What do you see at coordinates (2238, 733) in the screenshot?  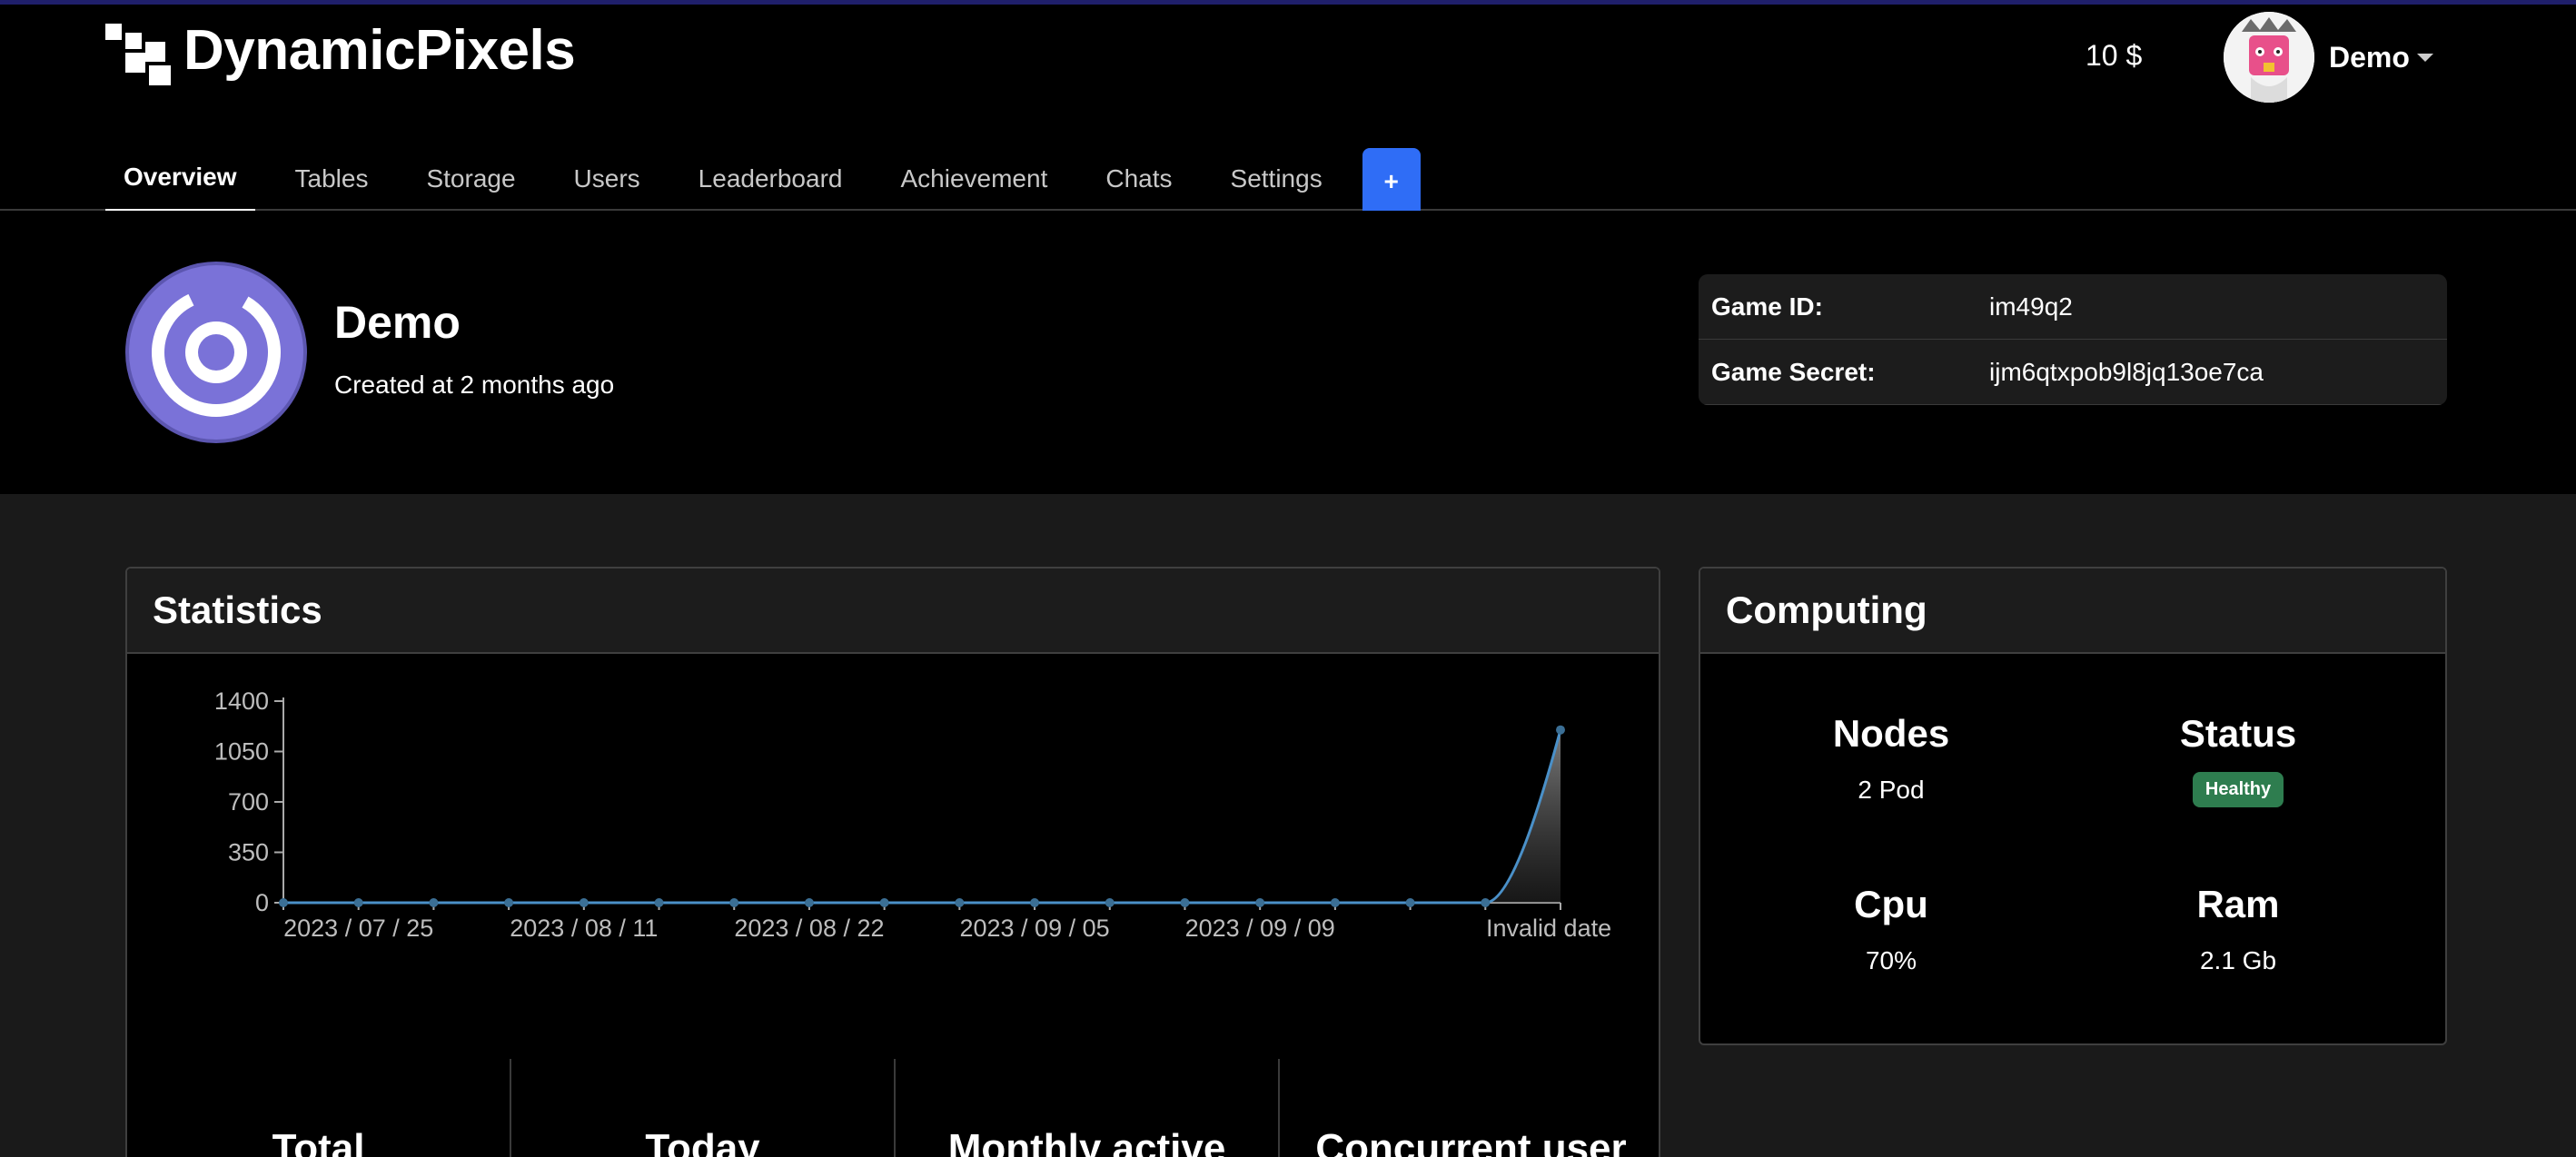 I see `status-label: Status` at bounding box center [2238, 733].